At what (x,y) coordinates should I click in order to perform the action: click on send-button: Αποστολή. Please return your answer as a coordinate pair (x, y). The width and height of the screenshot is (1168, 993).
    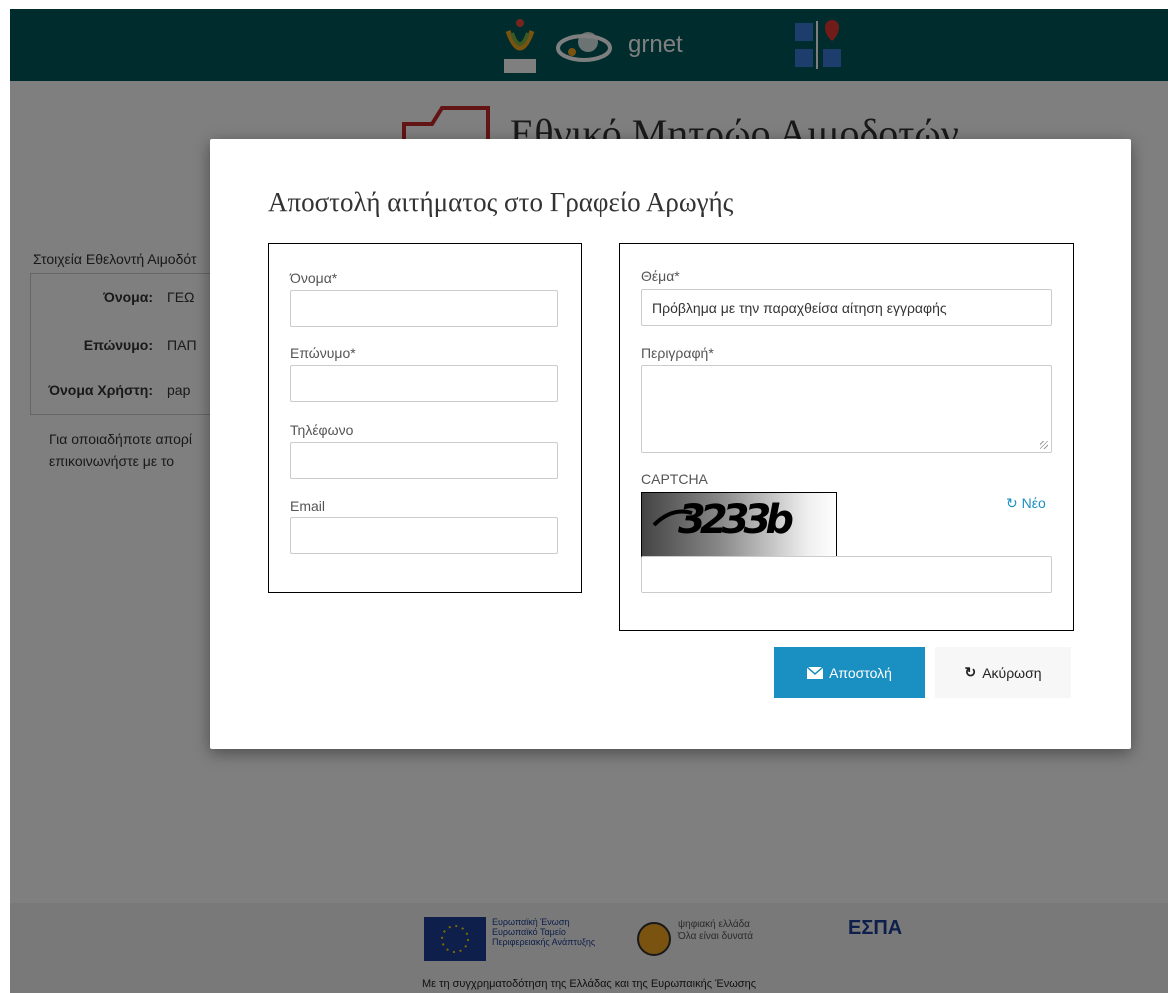
    Looking at the image, I should click on (849, 672).